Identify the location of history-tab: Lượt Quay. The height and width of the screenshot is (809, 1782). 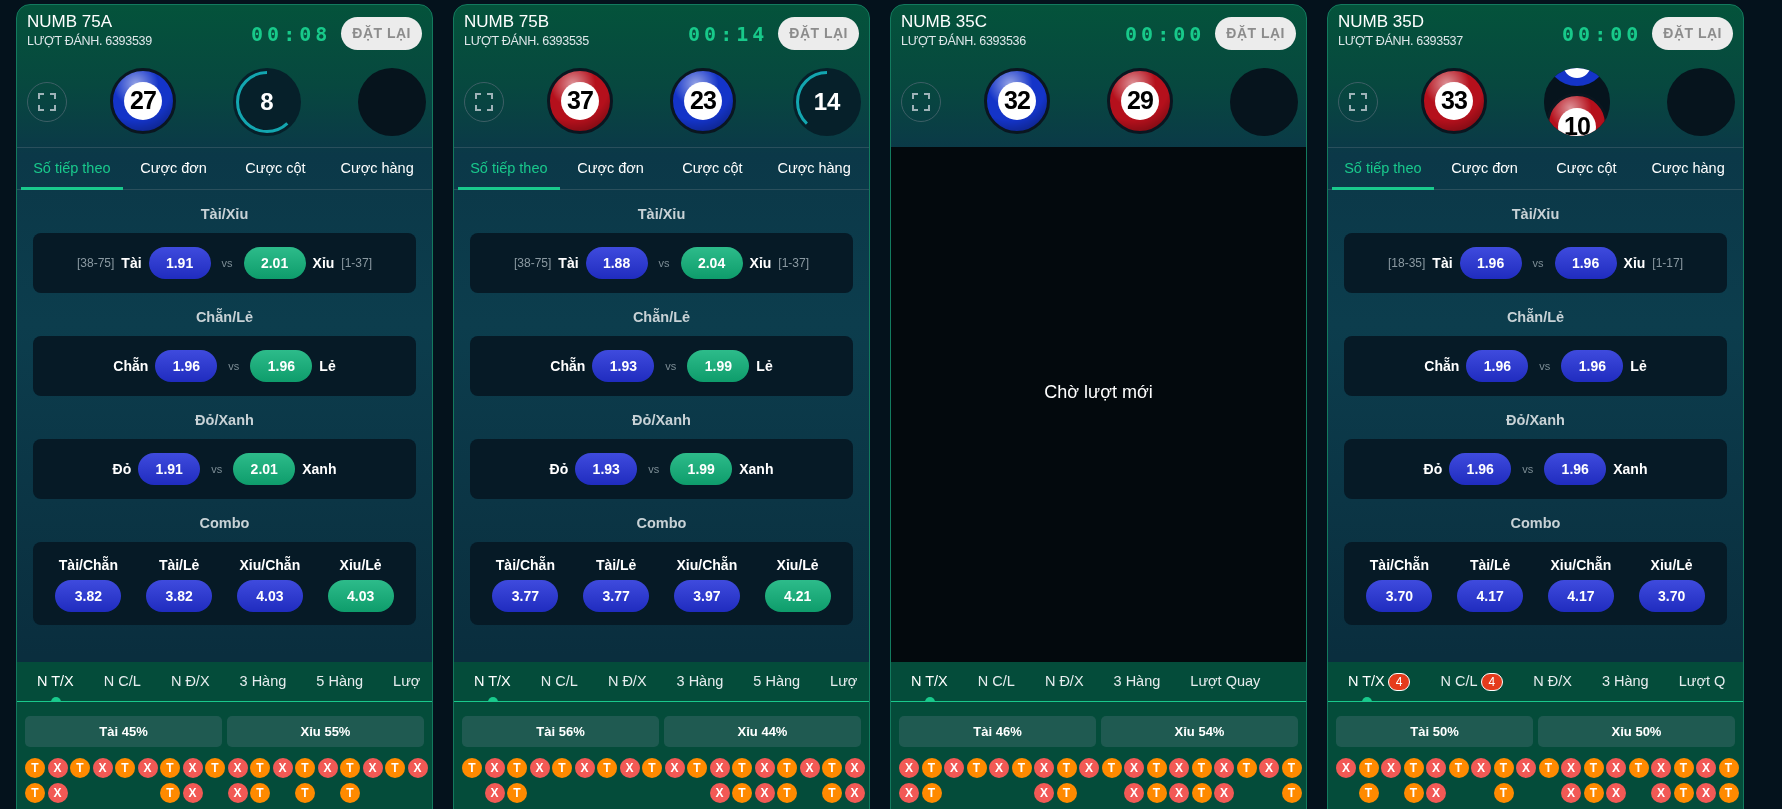
(1225, 681).